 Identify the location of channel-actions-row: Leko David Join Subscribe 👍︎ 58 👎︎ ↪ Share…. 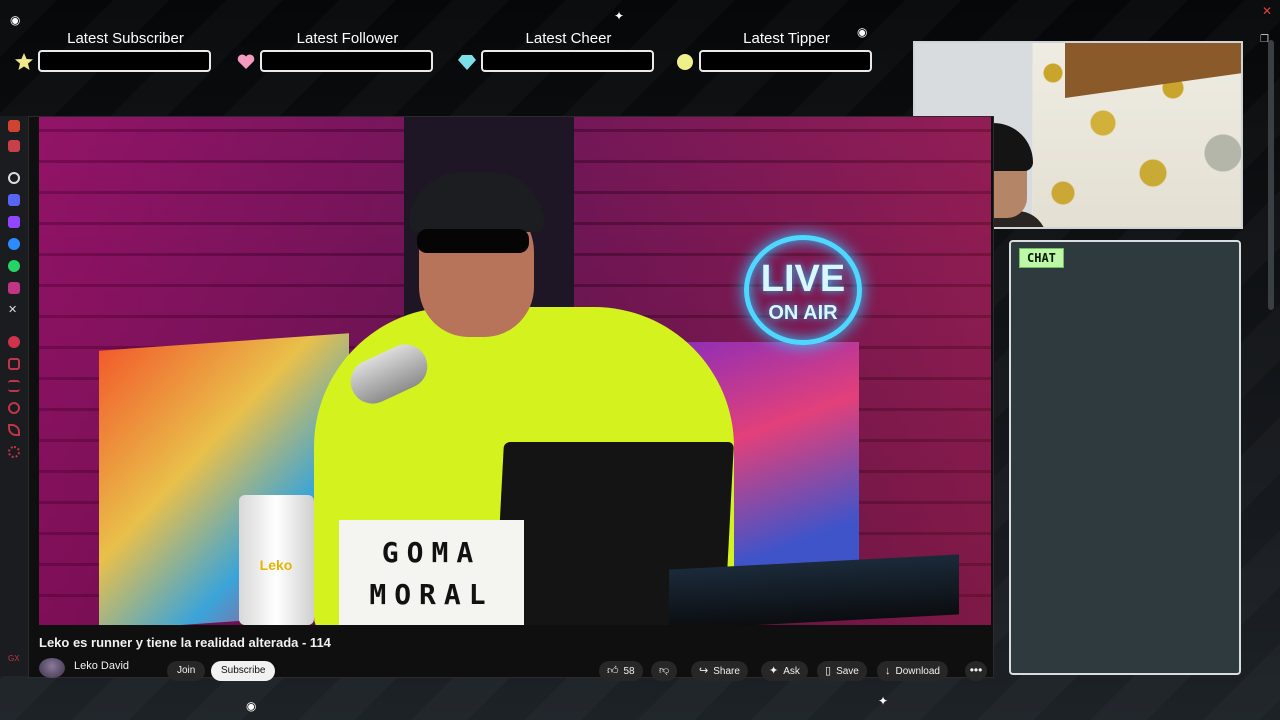
(514, 669).